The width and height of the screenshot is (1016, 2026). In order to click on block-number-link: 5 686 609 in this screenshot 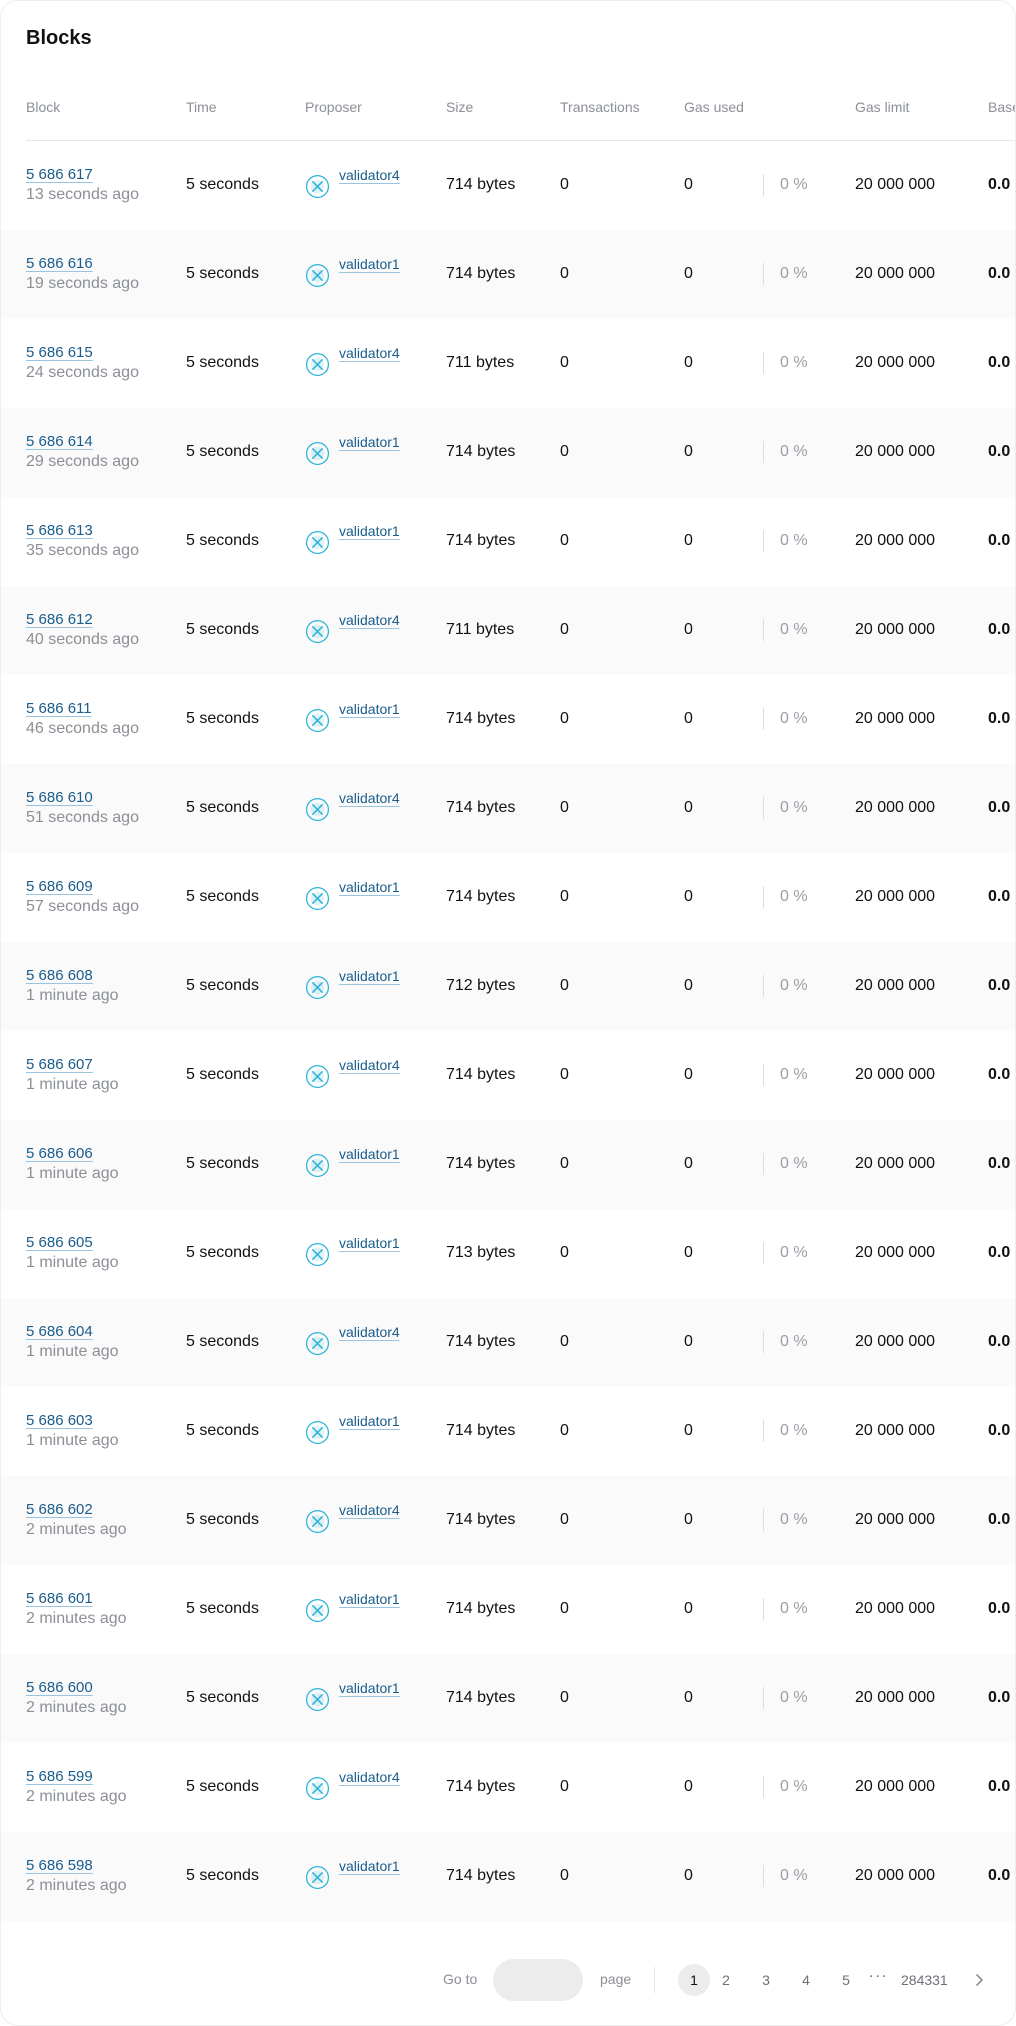, I will do `click(59, 886)`.